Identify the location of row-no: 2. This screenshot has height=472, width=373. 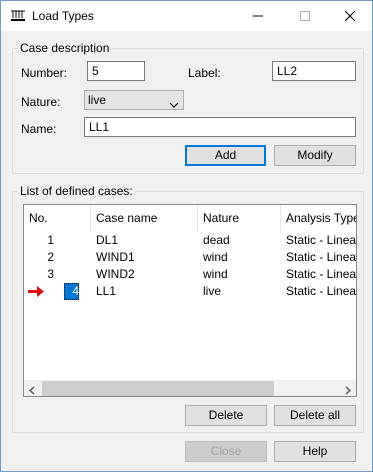
(50, 257).